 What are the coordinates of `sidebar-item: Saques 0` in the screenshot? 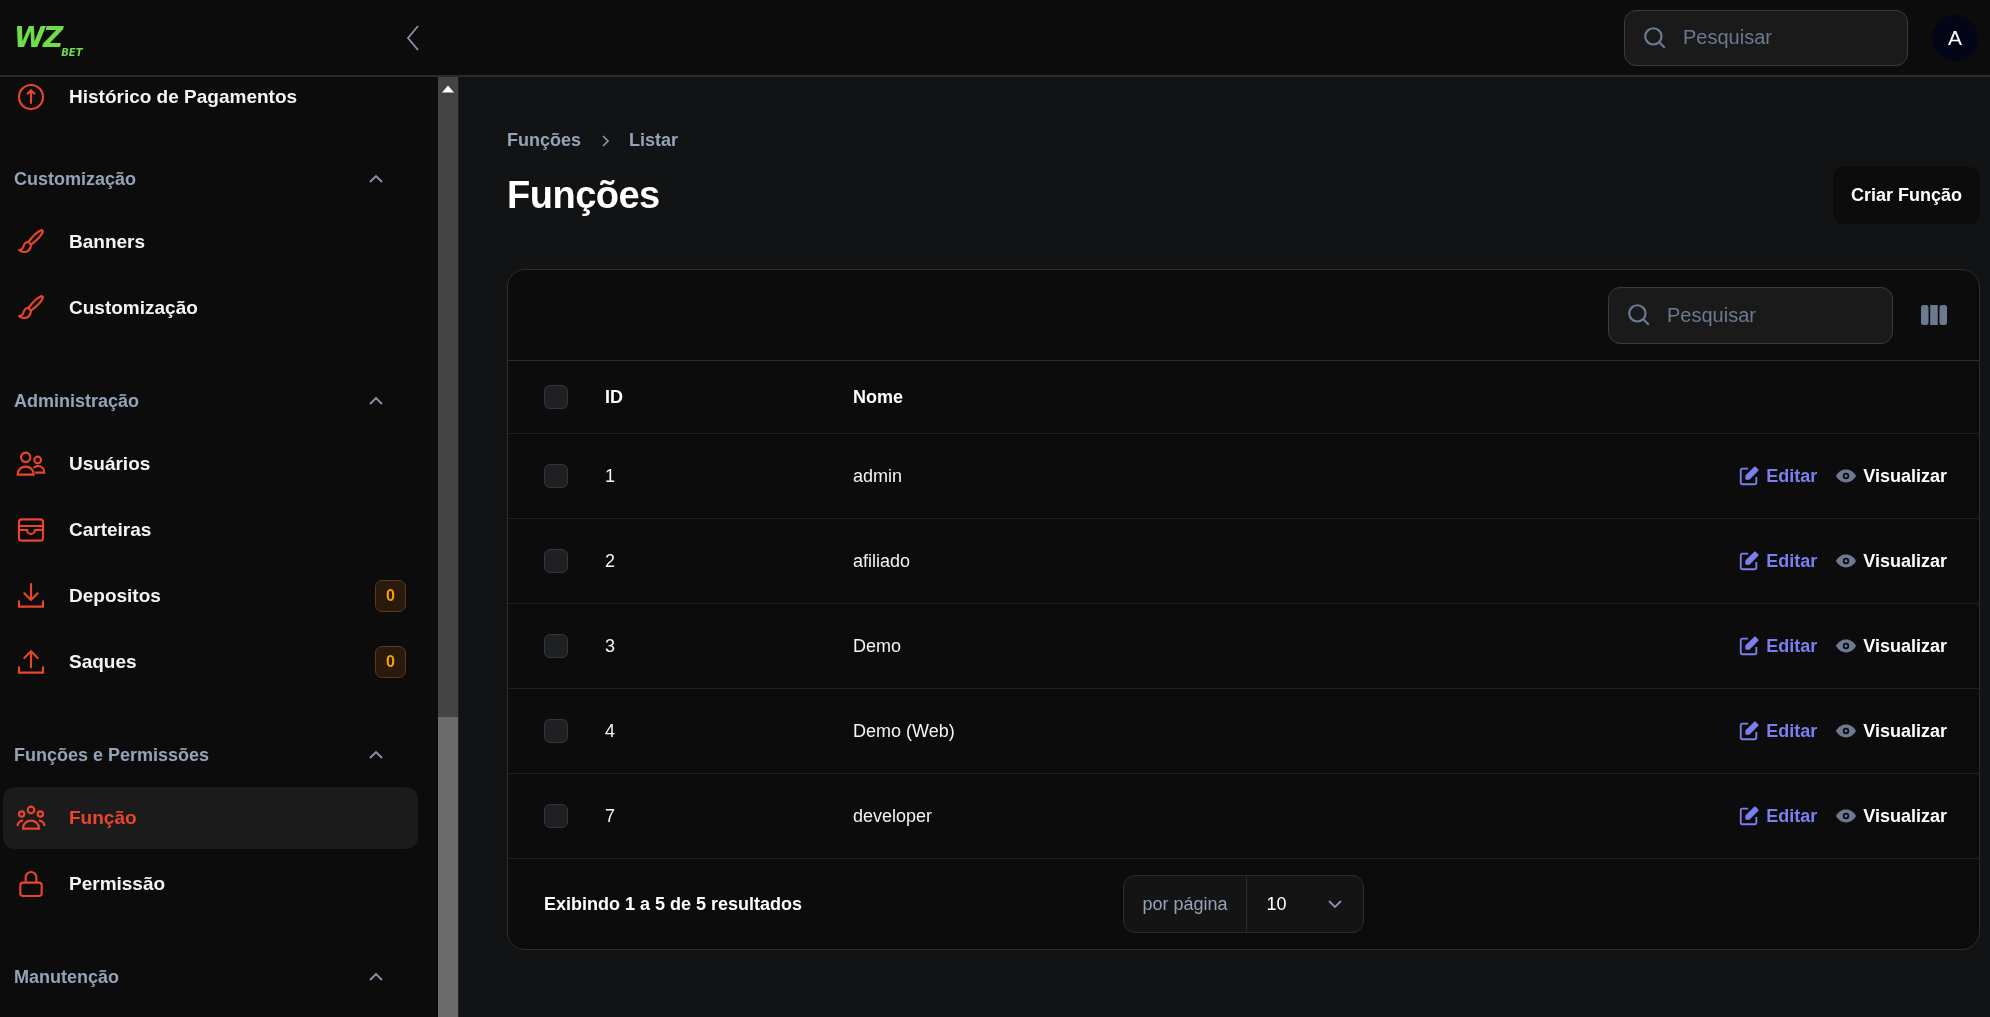 It's located at (210, 662).